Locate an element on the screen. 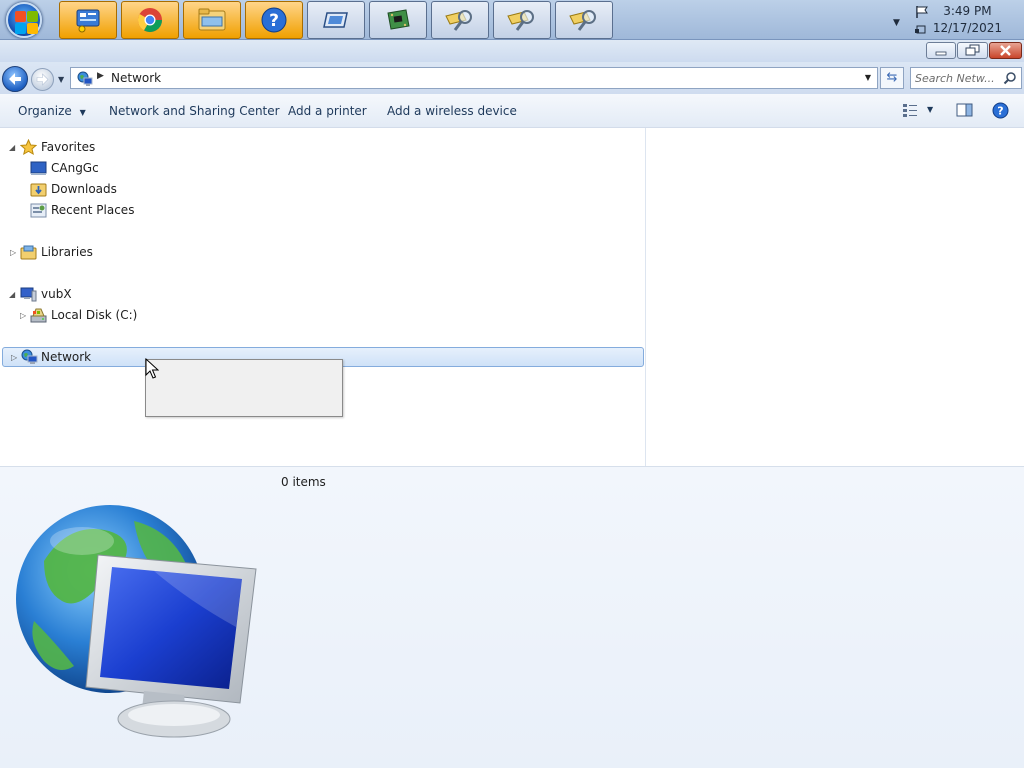 The height and width of the screenshot is (768, 1024). back-button is located at coordinates (15, 79).